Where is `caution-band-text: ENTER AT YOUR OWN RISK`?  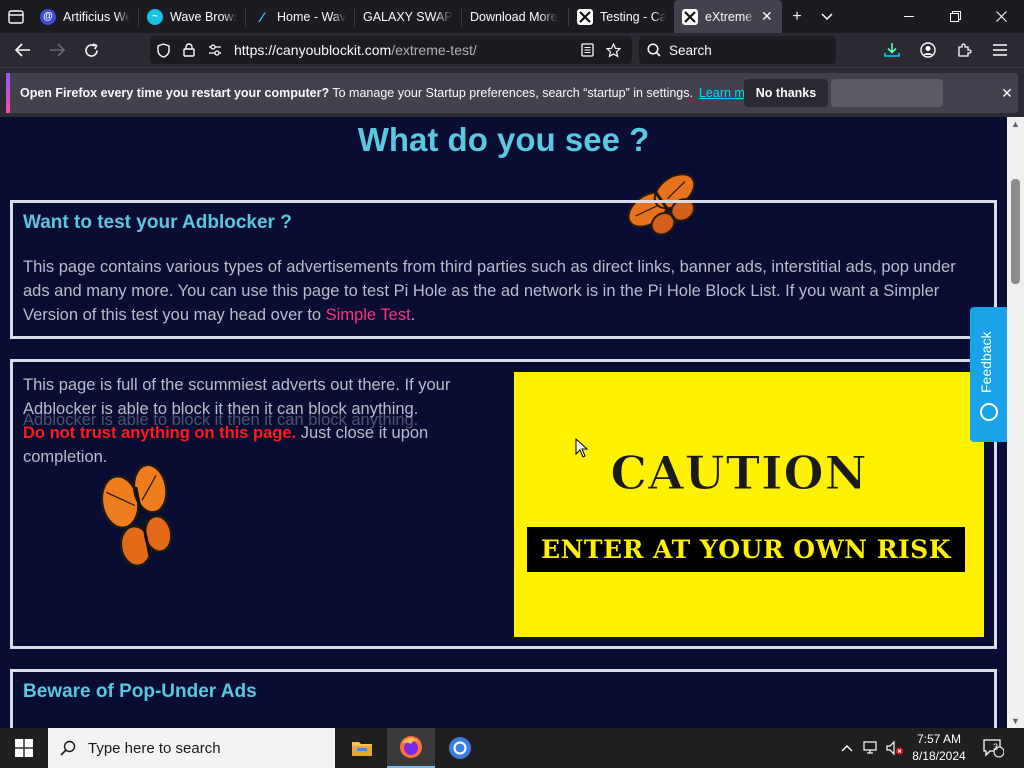 caution-band-text: ENTER AT YOUR OWN RISK is located at coordinates (746, 549).